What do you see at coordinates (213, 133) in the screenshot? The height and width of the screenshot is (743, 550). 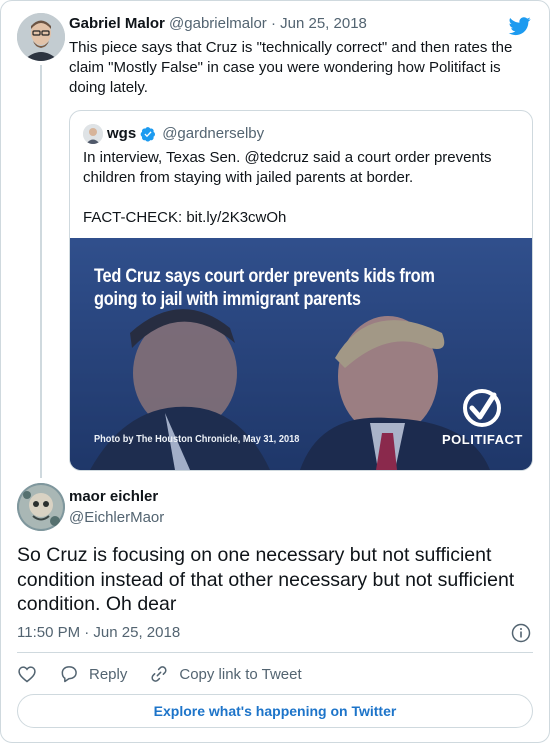 I see `quoted-author-handle: @gardnerselby` at bounding box center [213, 133].